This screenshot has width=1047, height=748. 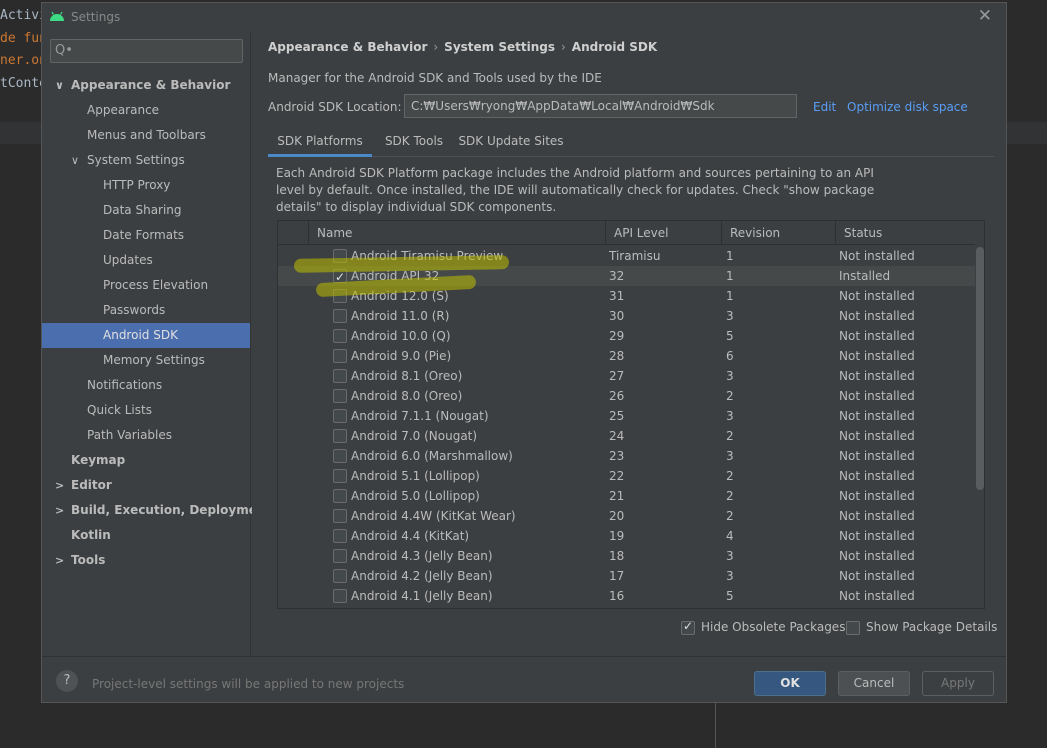 What do you see at coordinates (958, 683) in the screenshot?
I see `apply-button: Apply` at bounding box center [958, 683].